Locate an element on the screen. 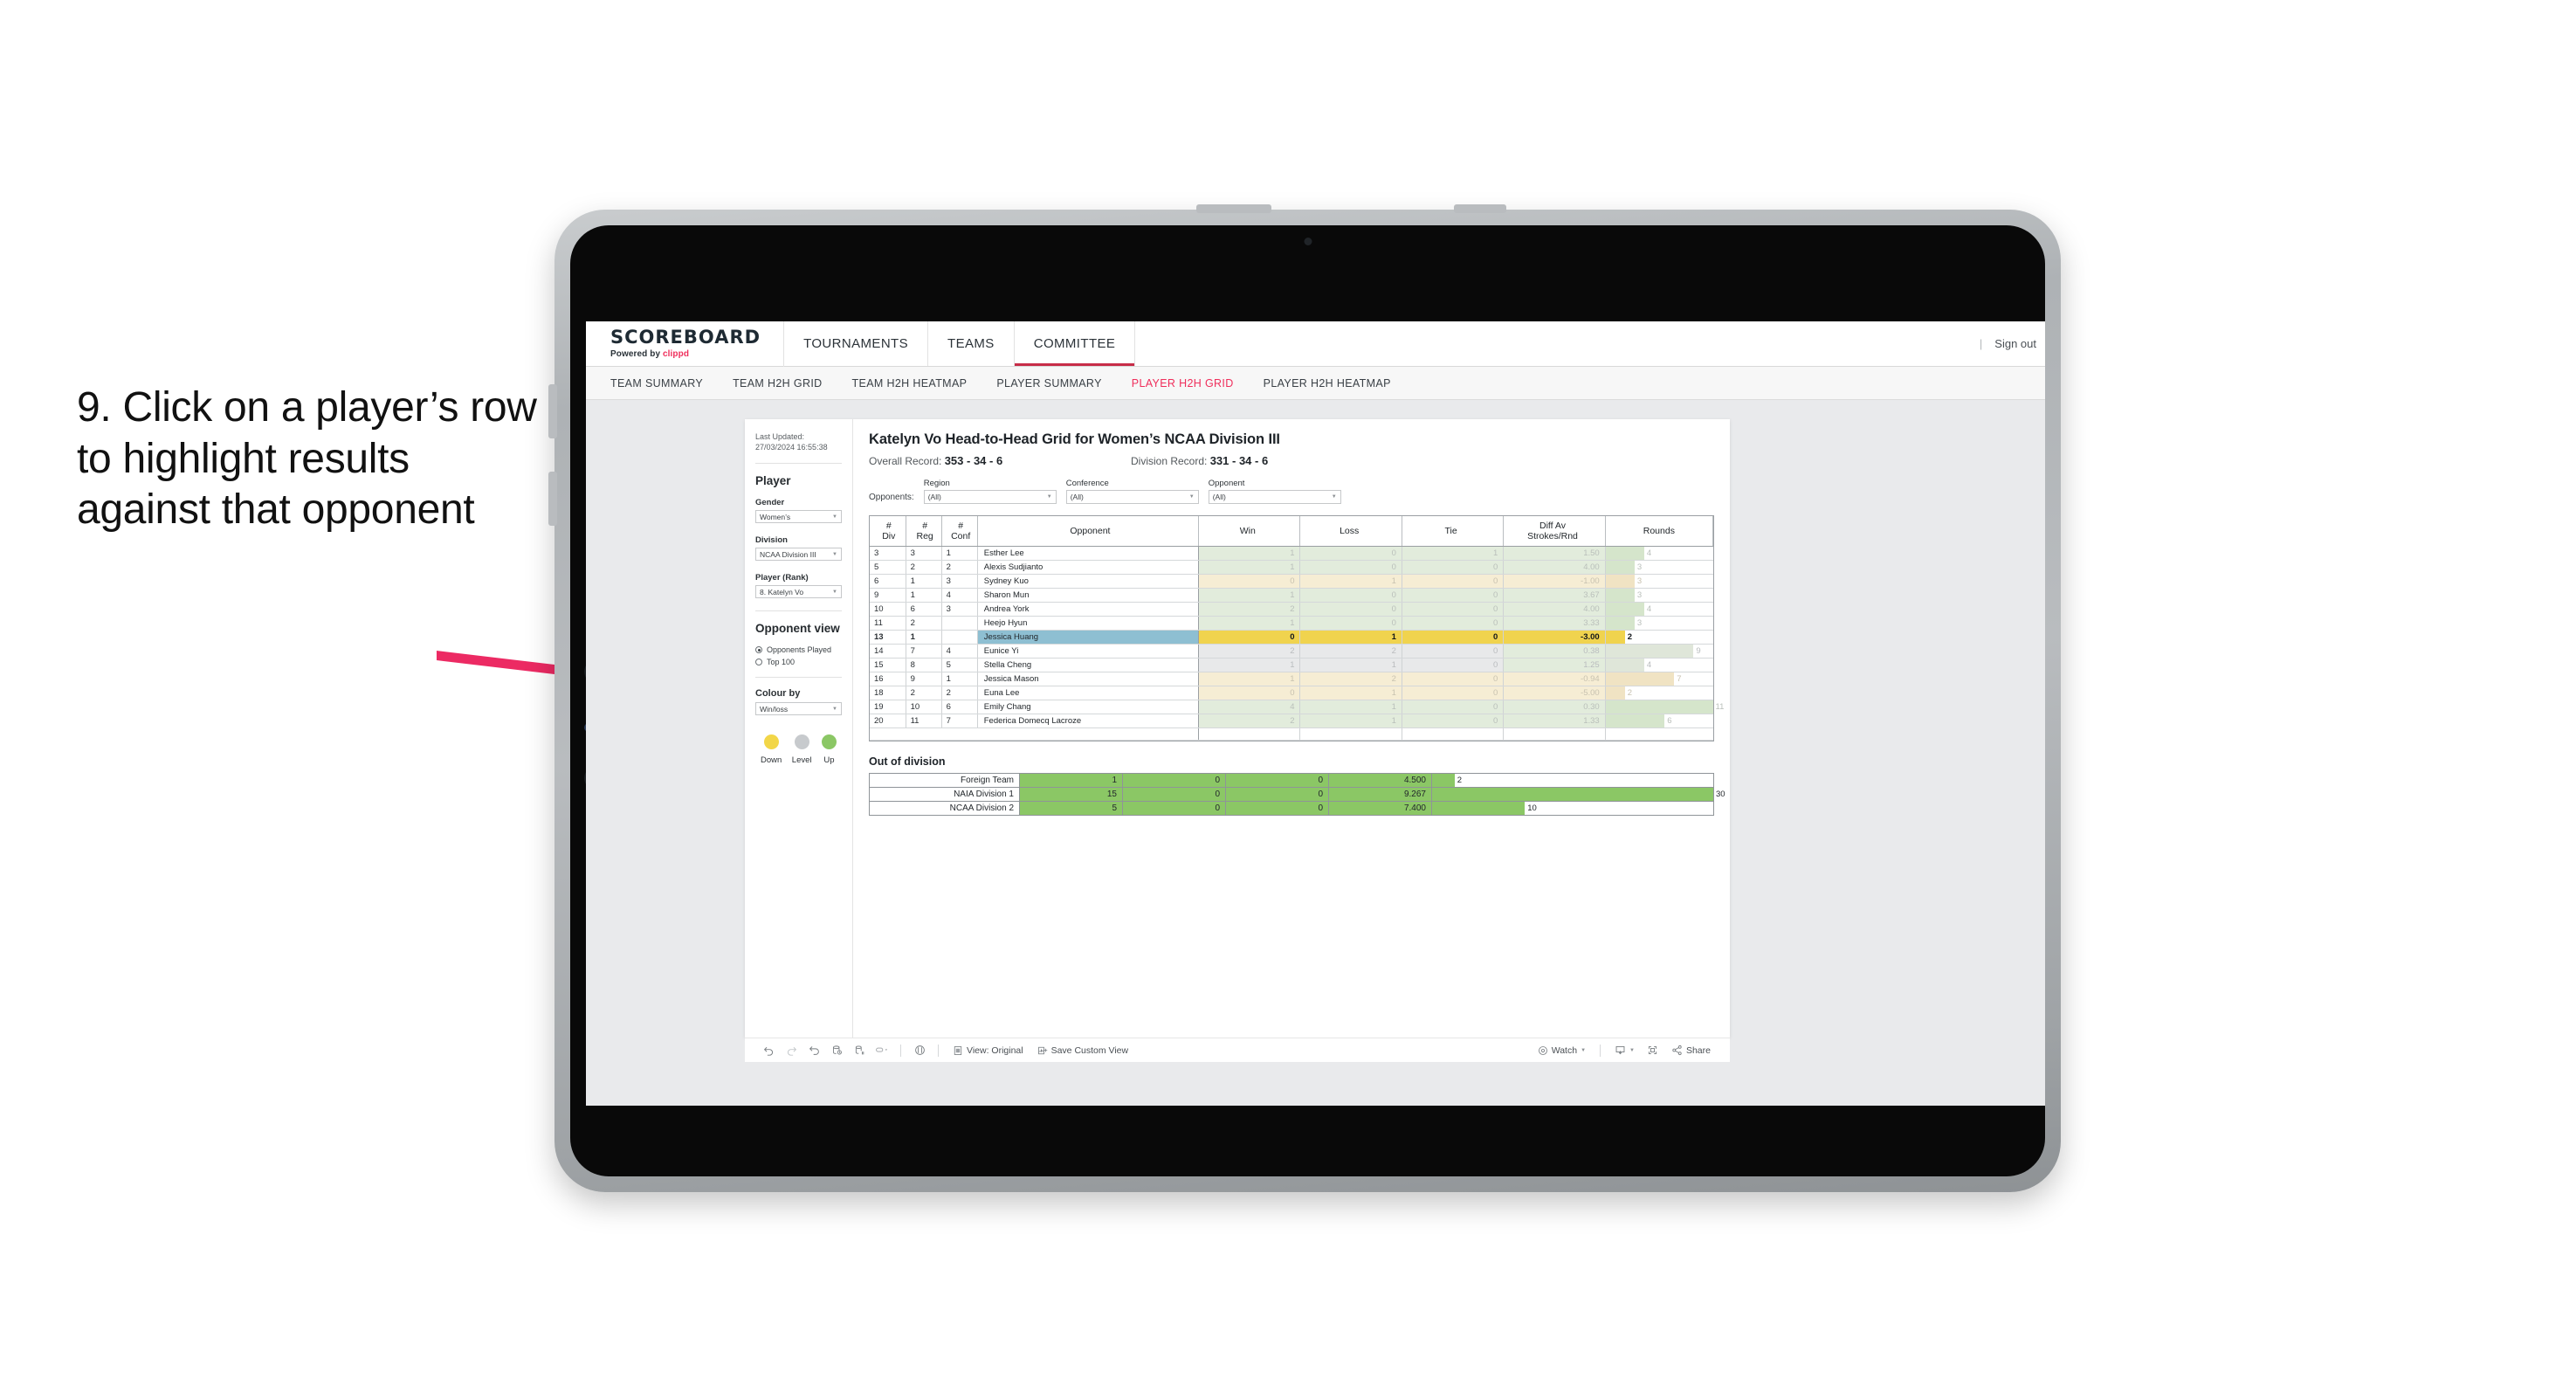  filter-opponent-select: (All) ▼ is located at coordinates (1274, 497).